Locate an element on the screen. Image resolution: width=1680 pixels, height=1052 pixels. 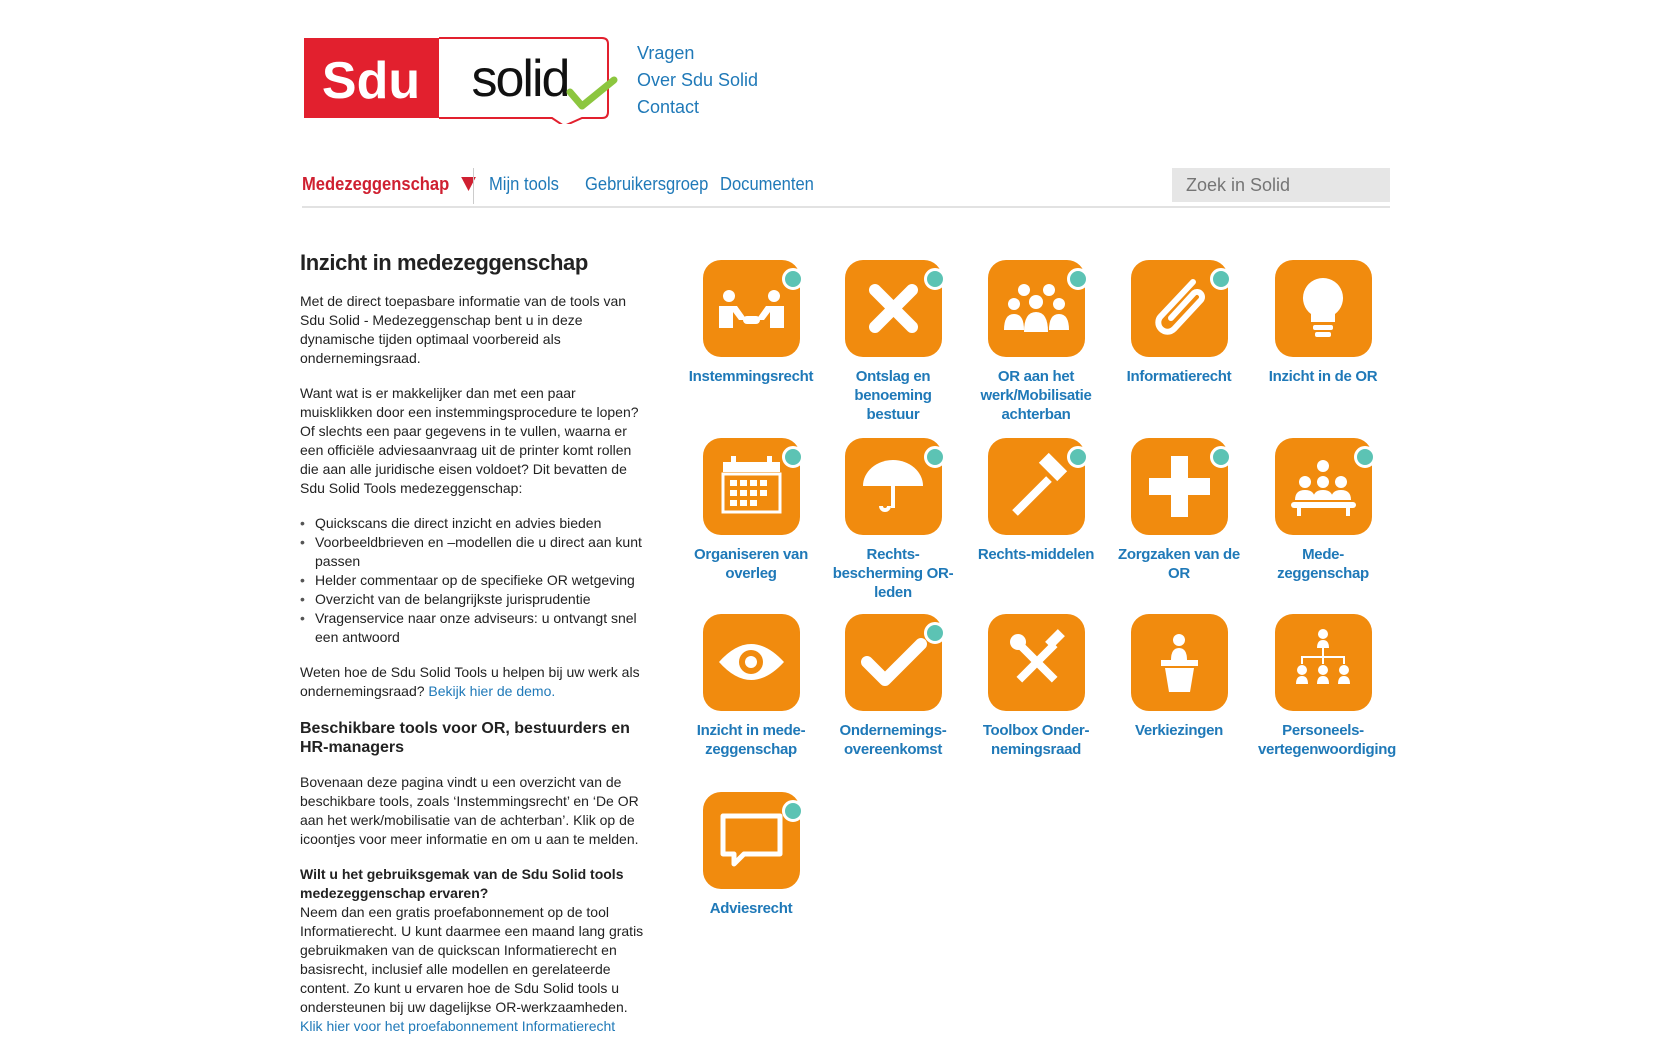
tool-adviesrecht: Adviesrecht is located at coordinates (751, 855).